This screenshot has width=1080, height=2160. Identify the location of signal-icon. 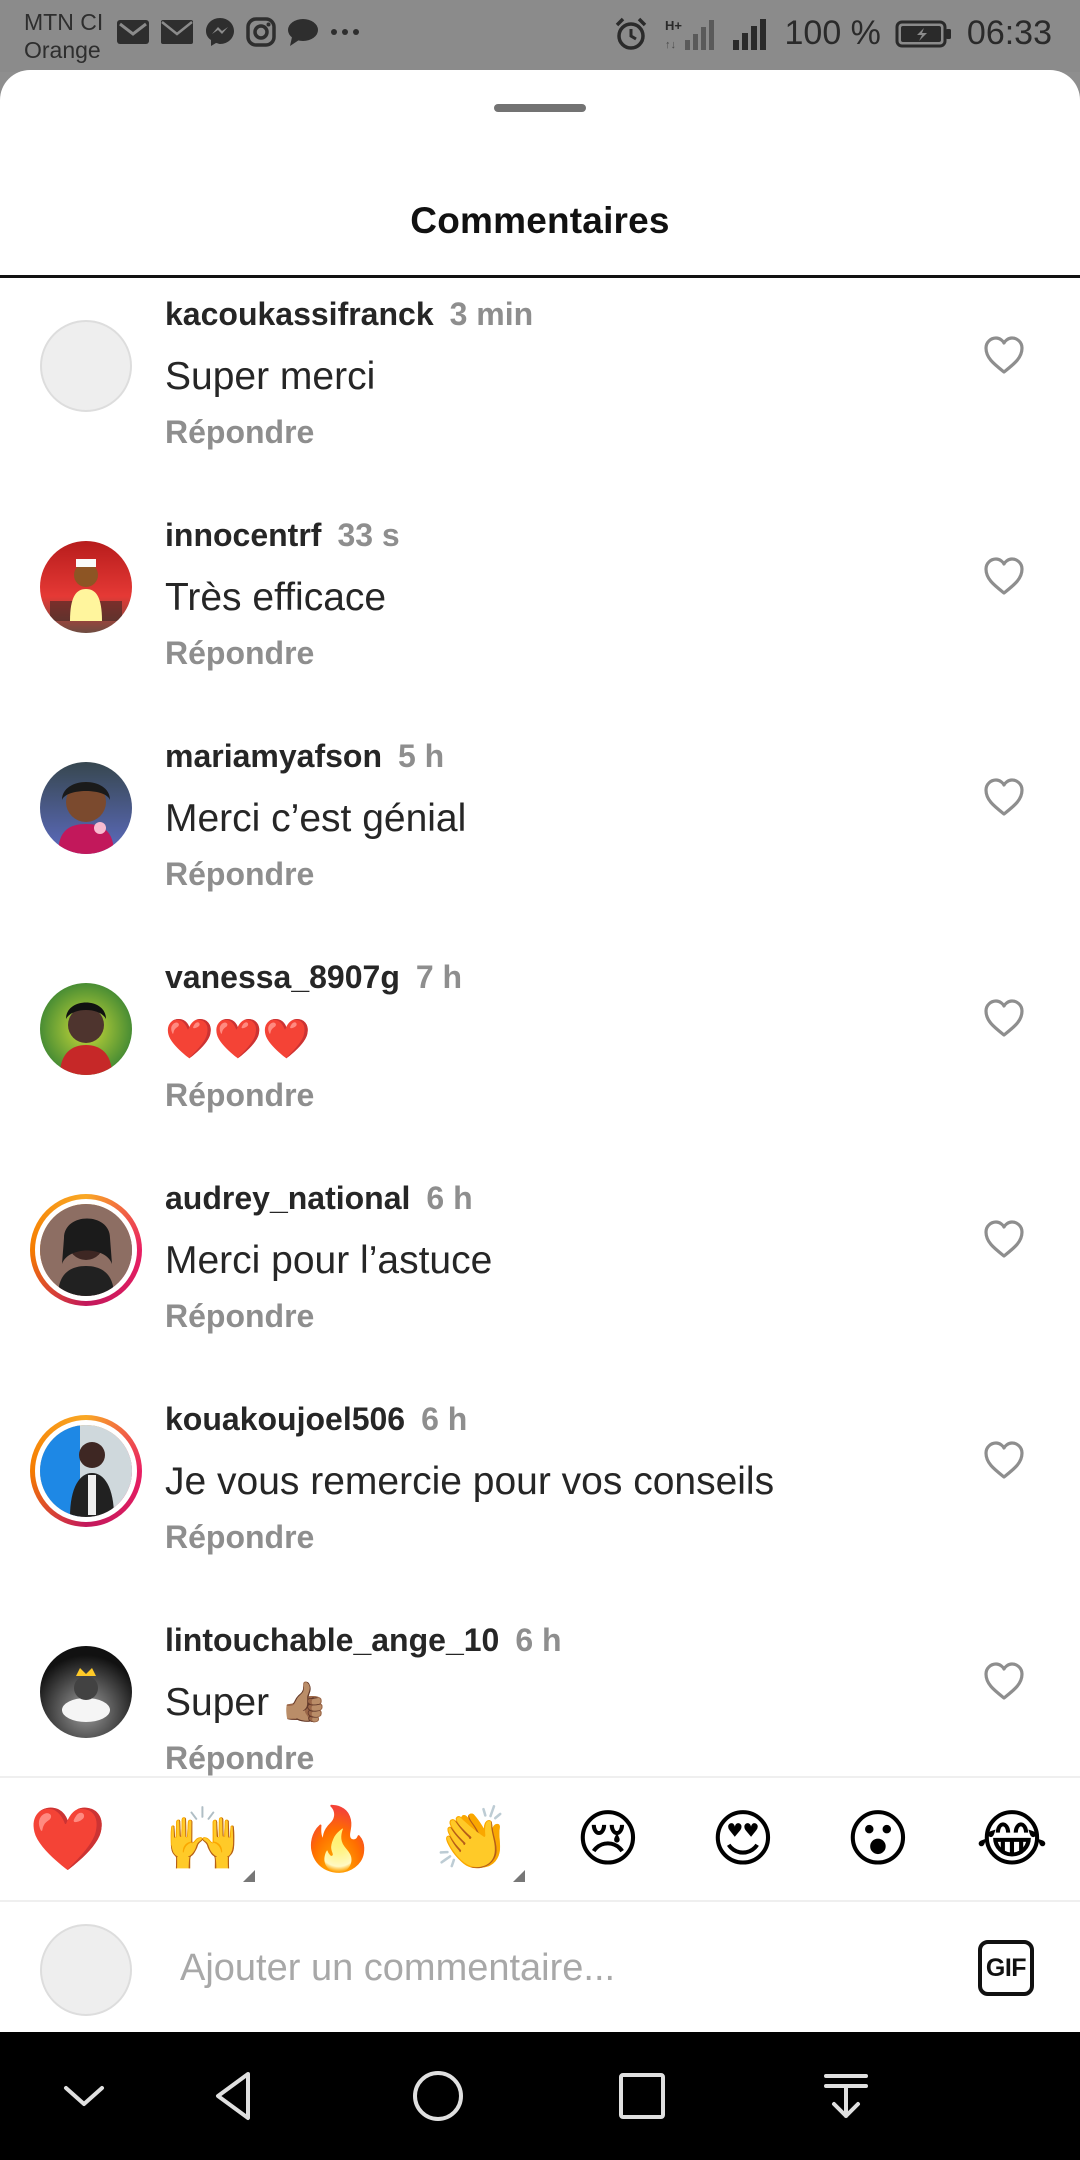
(751, 34).